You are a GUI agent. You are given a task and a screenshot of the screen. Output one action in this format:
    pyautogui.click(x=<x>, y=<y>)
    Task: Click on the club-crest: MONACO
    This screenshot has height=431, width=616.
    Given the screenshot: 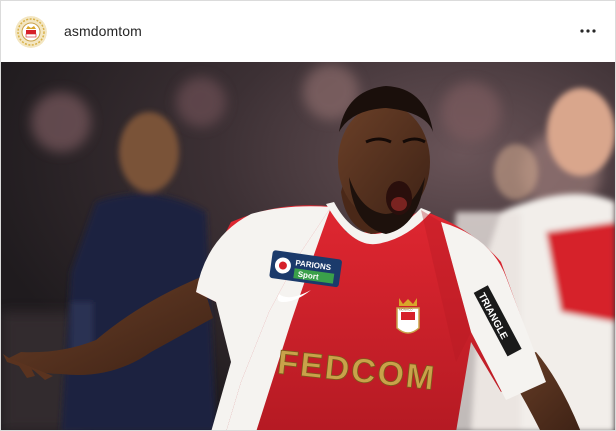 What is the action you would take?
    pyautogui.click(x=408, y=316)
    